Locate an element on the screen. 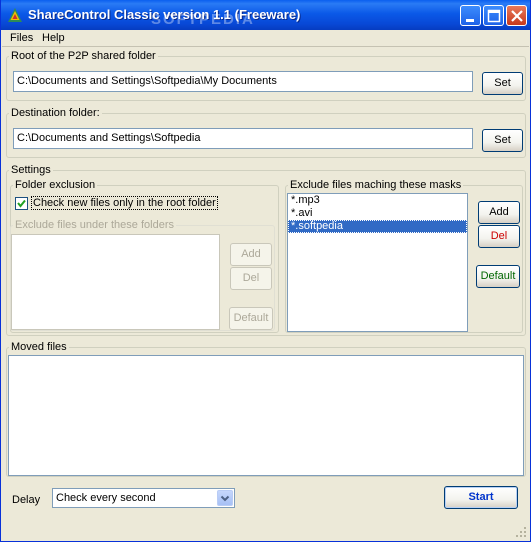  exclude-folders-legend: Exclude files under these folders is located at coordinates (94, 225).